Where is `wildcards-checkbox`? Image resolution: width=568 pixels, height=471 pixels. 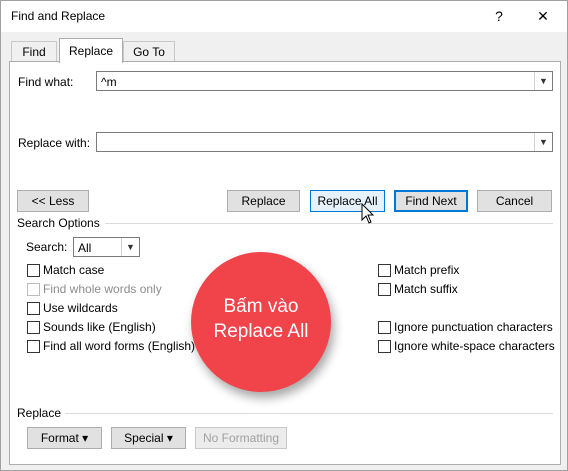
wildcards-checkbox is located at coordinates (33, 308).